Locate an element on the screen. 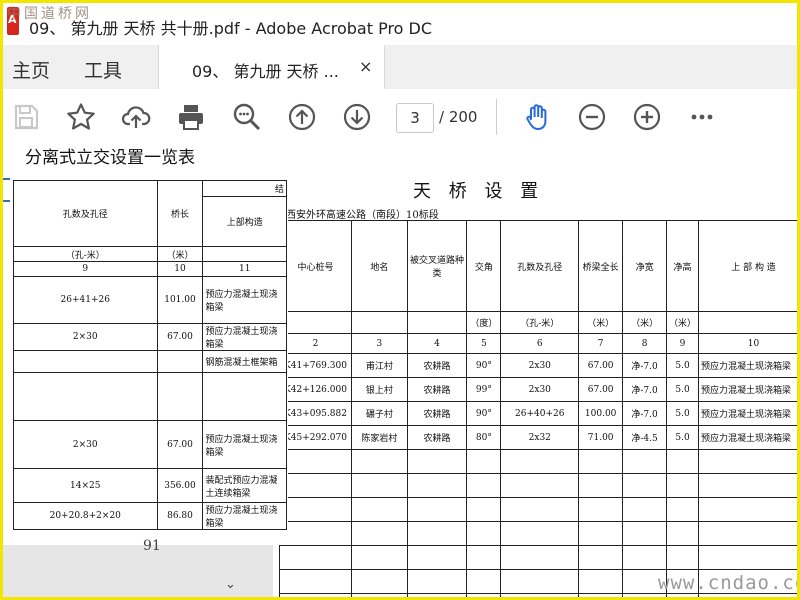  col-header: 上 部 构 造 is located at coordinates (747, 266).